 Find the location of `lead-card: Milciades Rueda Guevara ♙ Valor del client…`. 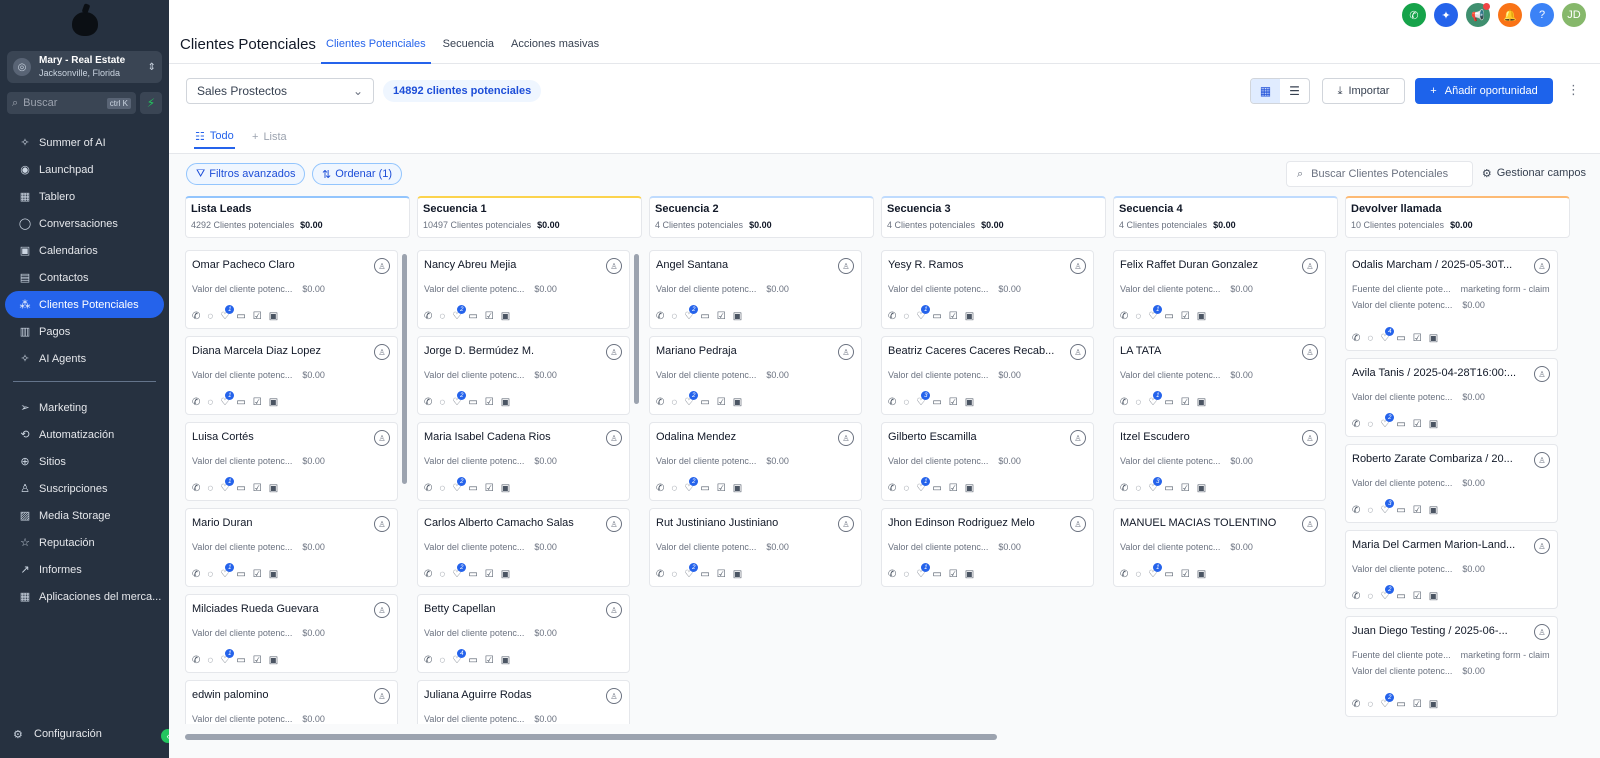

lead-card: Milciades Rueda Guevara ♙ Valor del client… is located at coordinates (291, 633).